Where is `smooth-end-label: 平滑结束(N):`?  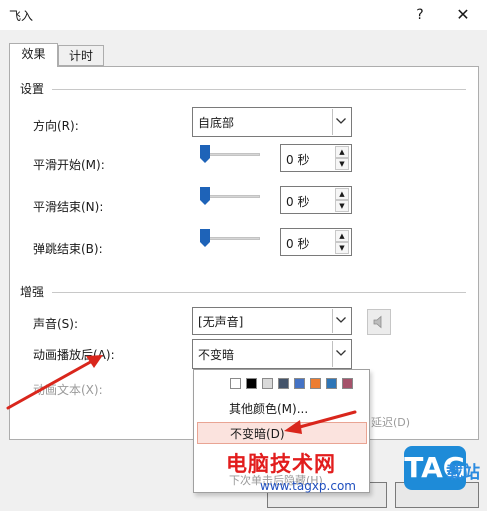
smooth-end-label: 平滑结束(N): is located at coordinates (68, 207).